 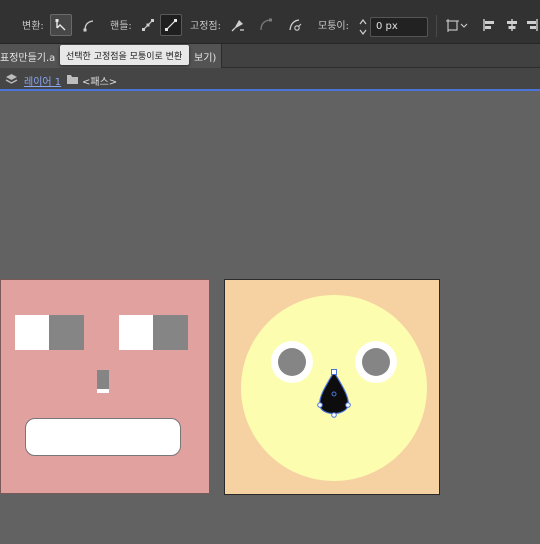 I want to click on left-eye, so click(x=292, y=362).